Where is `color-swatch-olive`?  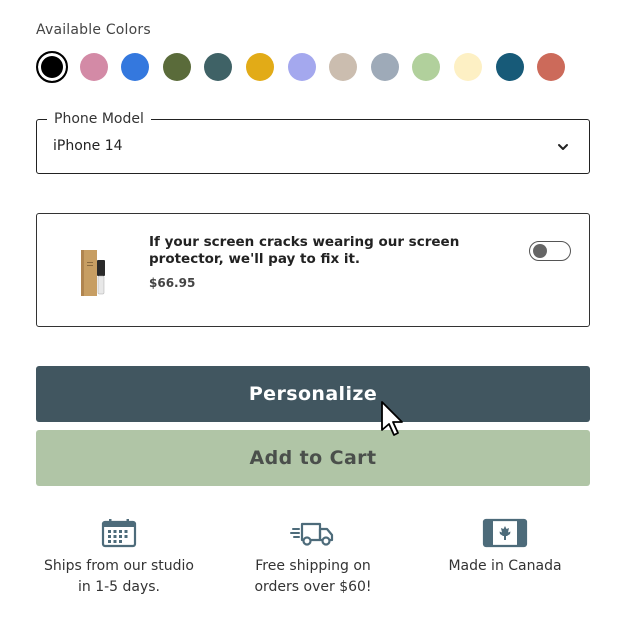 color-swatch-olive is located at coordinates (176, 67).